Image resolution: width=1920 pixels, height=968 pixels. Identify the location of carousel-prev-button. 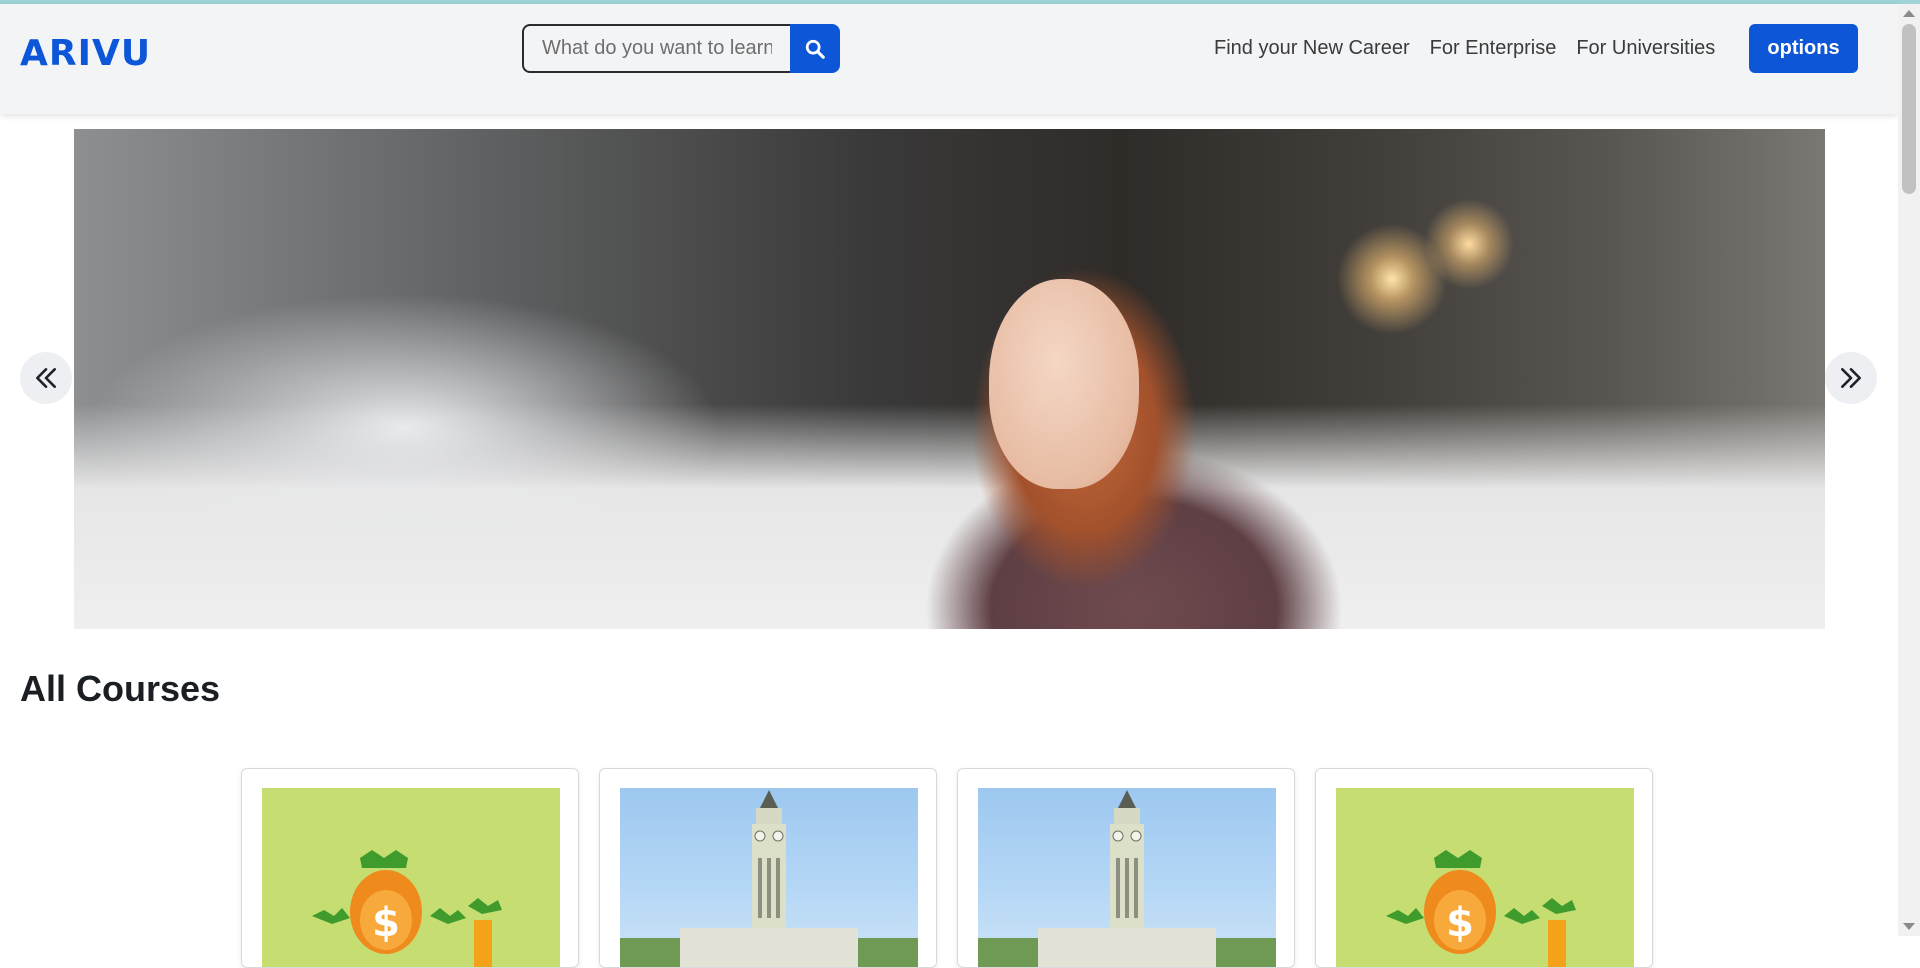
(46, 378).